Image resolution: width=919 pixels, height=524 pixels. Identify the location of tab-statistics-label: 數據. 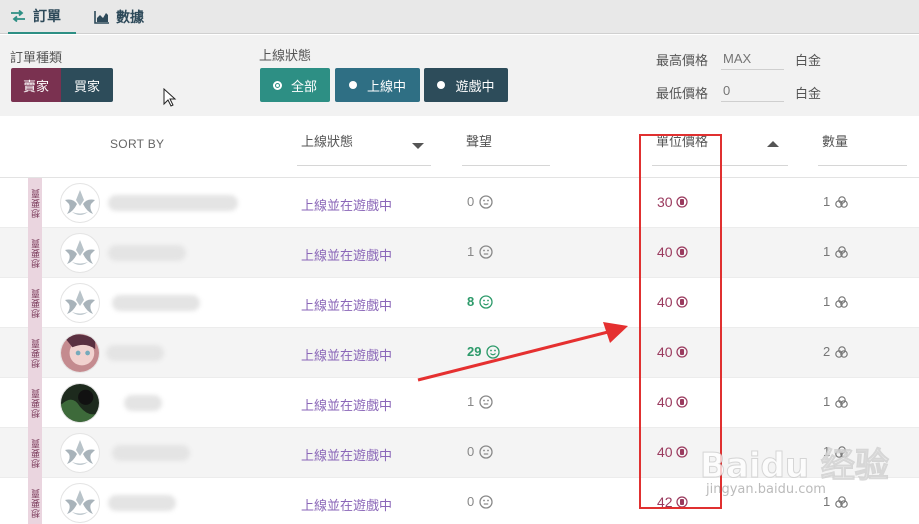
(130, 17).